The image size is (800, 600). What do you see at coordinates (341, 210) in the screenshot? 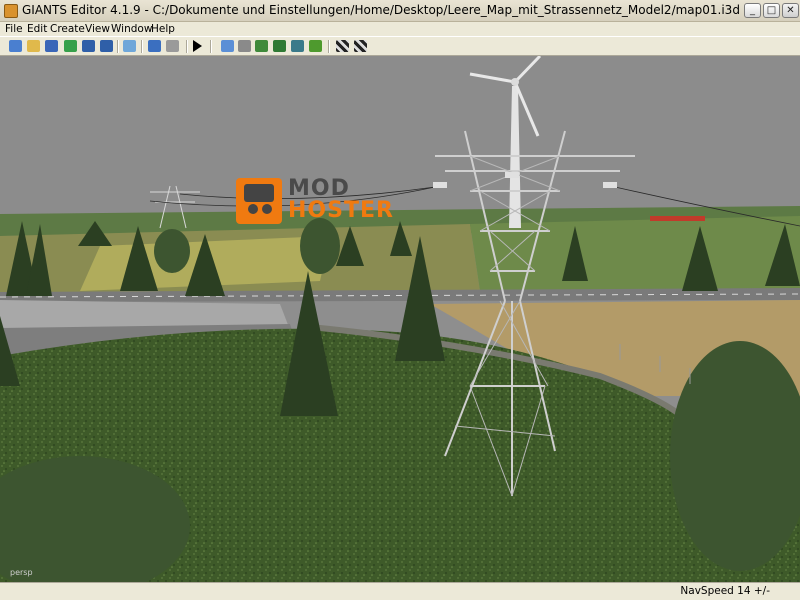
I see `watermark-line2: HOSTER` at bounding box center [341, 210].